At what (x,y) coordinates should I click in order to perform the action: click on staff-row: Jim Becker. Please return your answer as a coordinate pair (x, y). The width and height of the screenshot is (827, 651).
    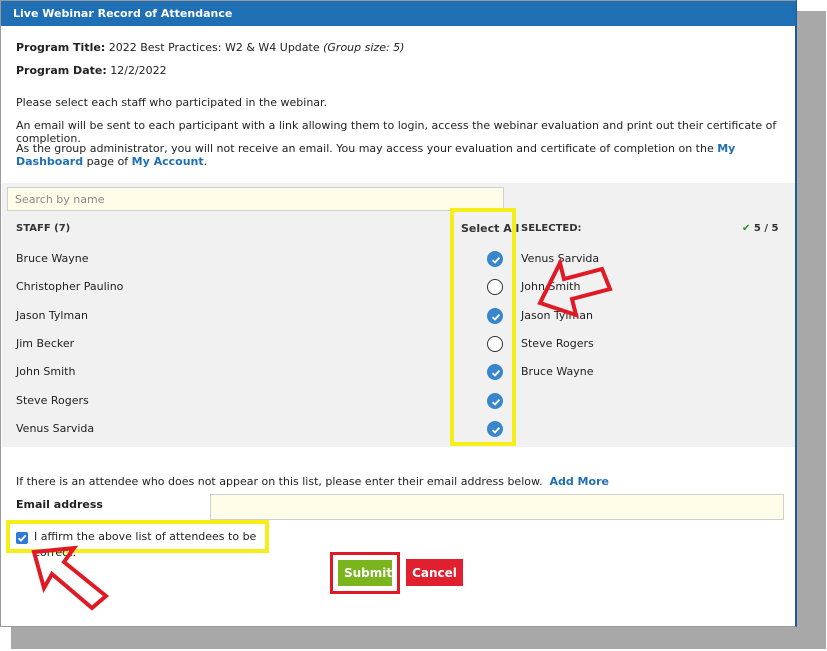
    Looking at the image, I should click on (251, 344).